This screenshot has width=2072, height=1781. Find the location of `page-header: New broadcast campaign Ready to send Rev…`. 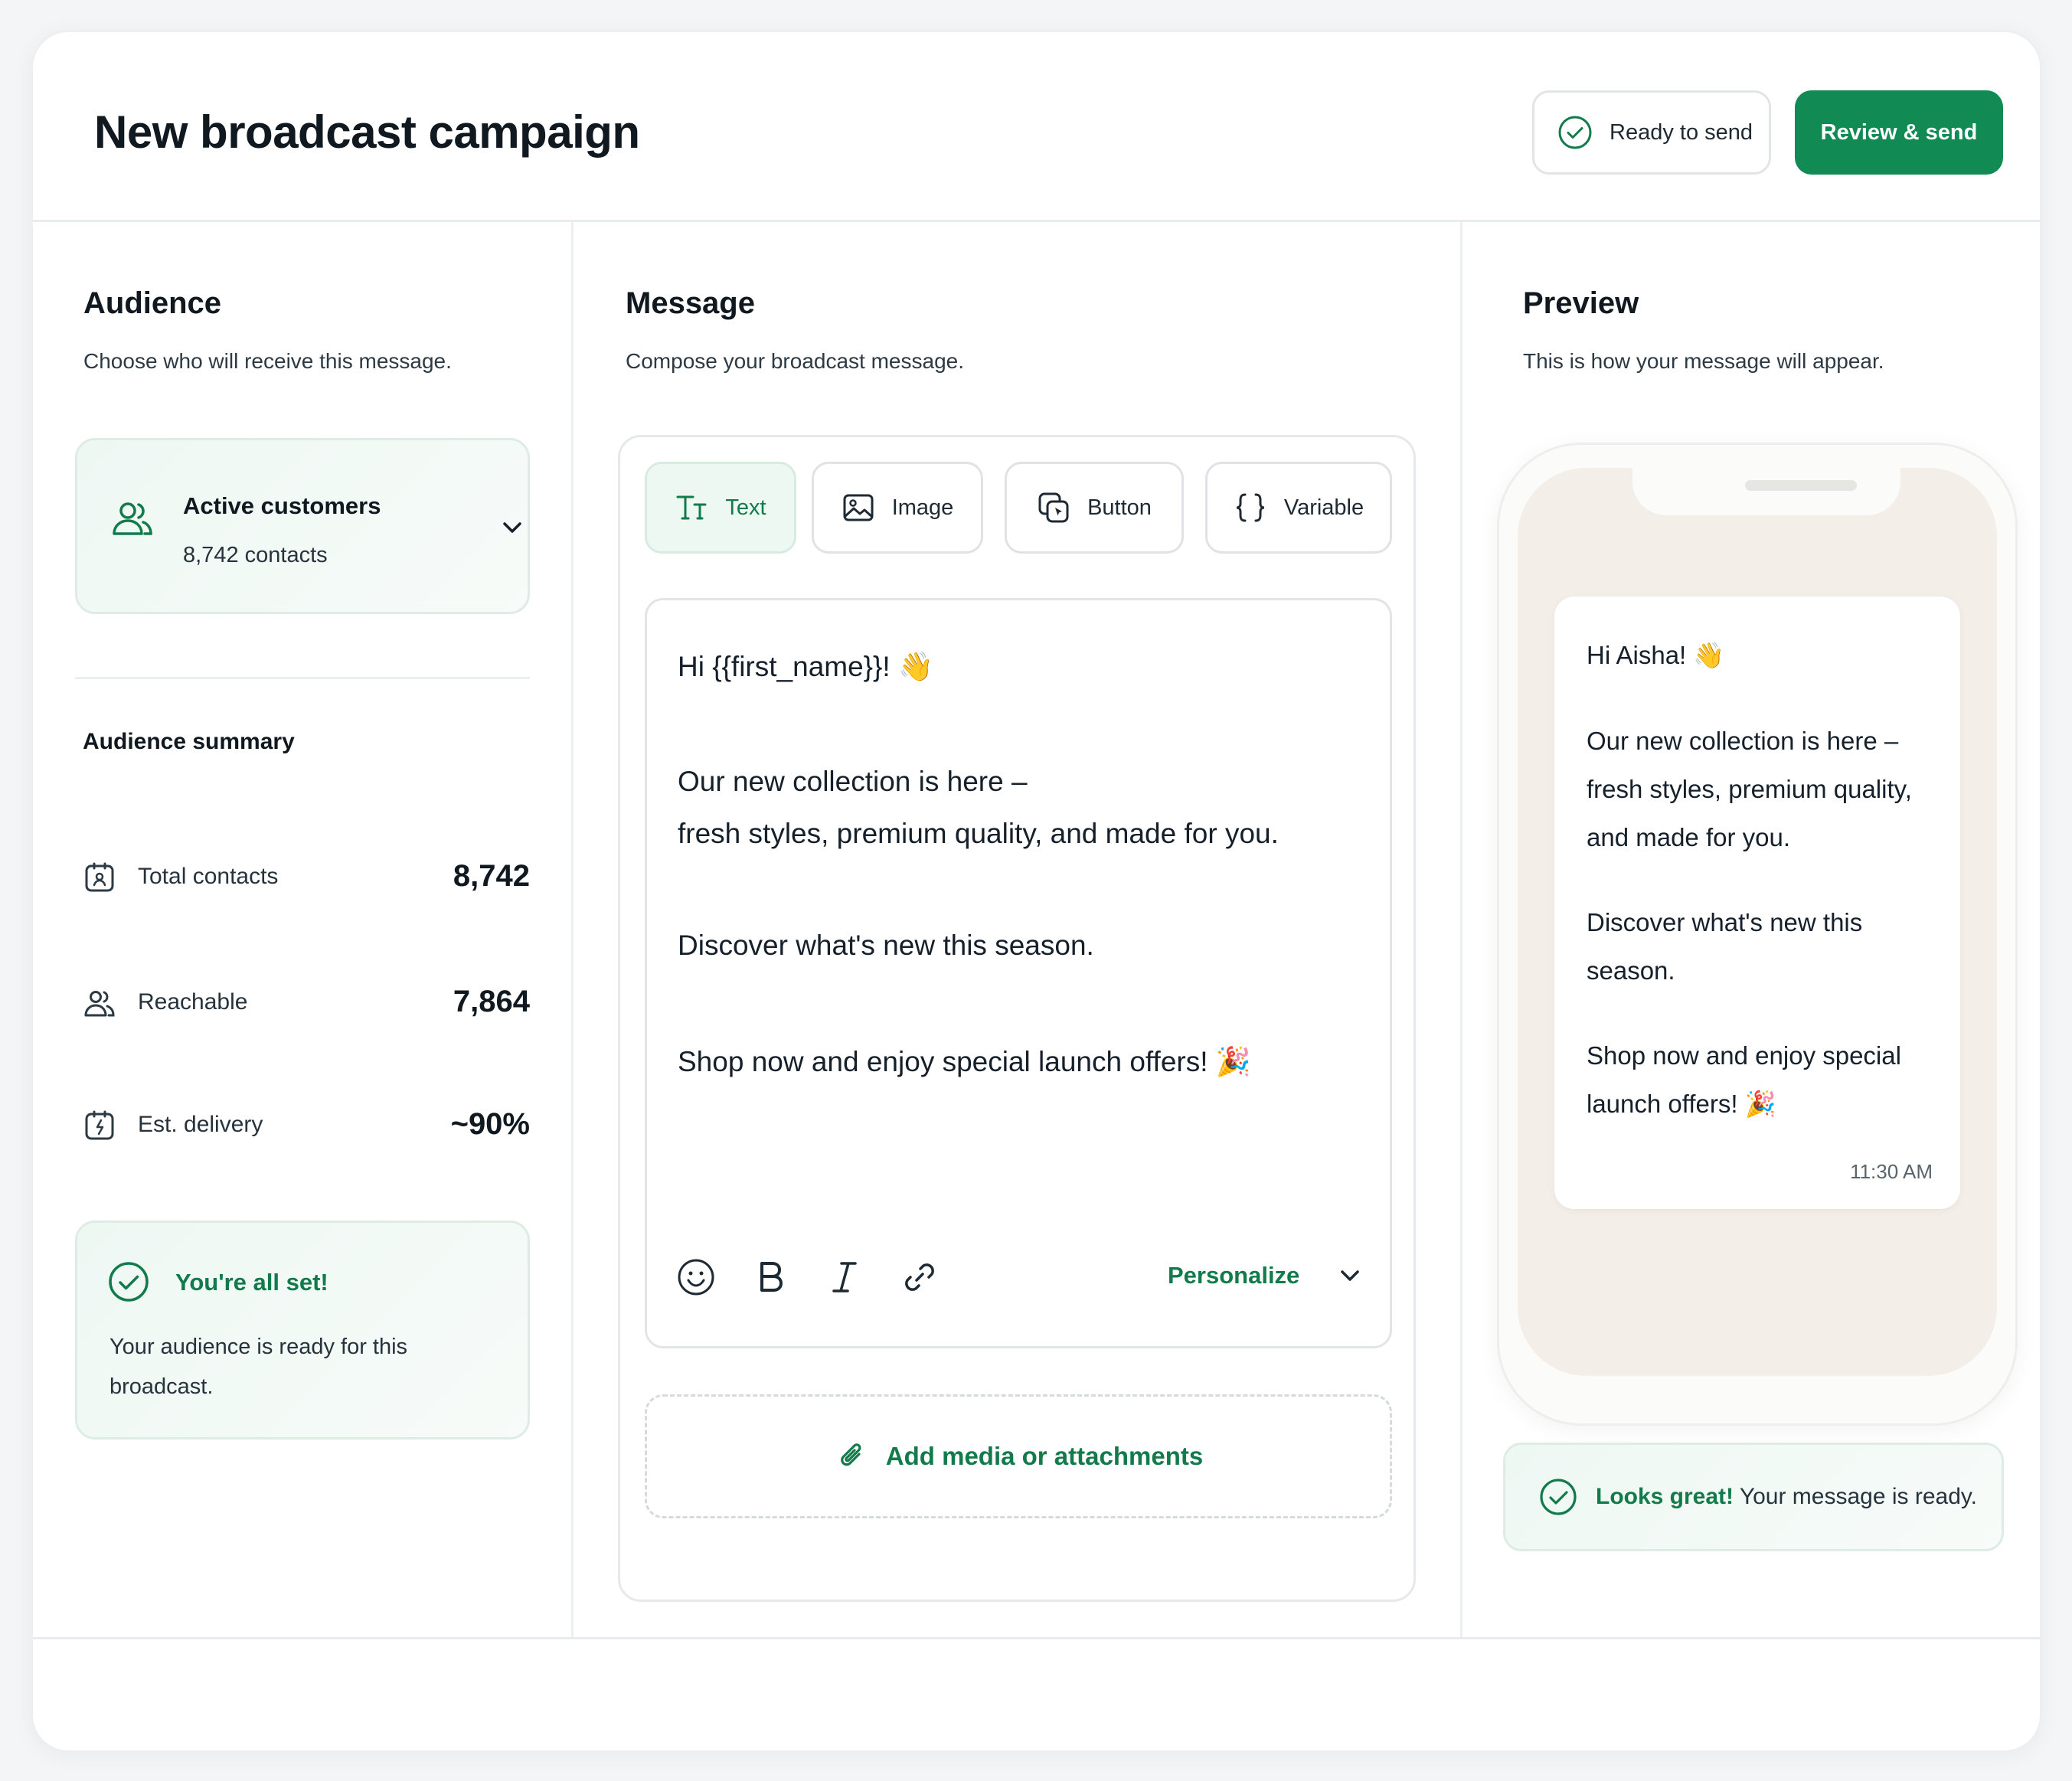

page-header: New broadcast campaign Ready to send Rev… is located at coordinates (1036, 127).